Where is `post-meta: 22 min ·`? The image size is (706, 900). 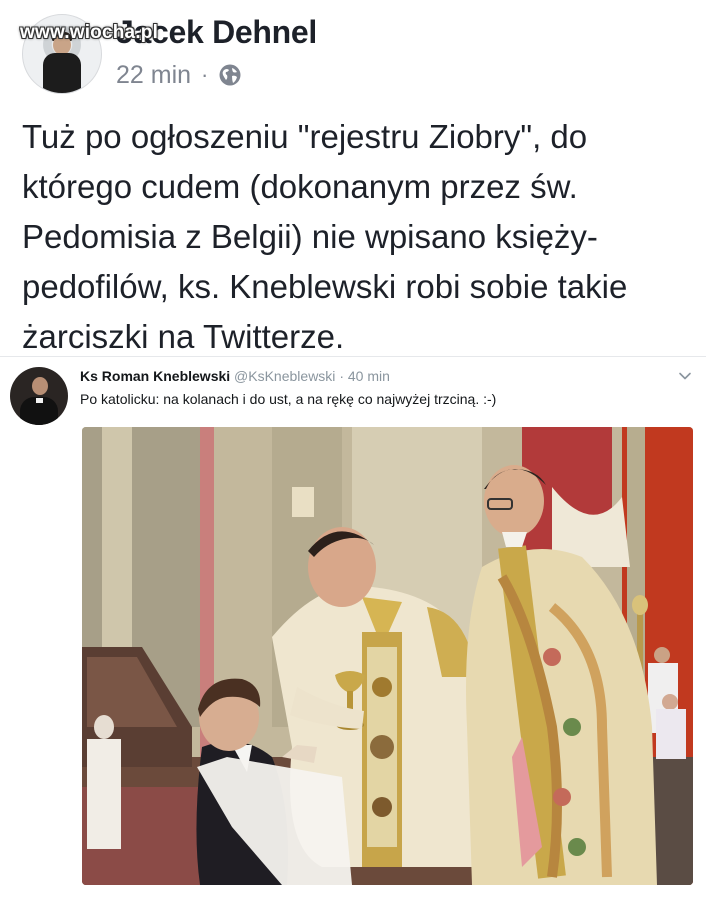 post-meta: 22 min · is located at coordinates (179, 75).